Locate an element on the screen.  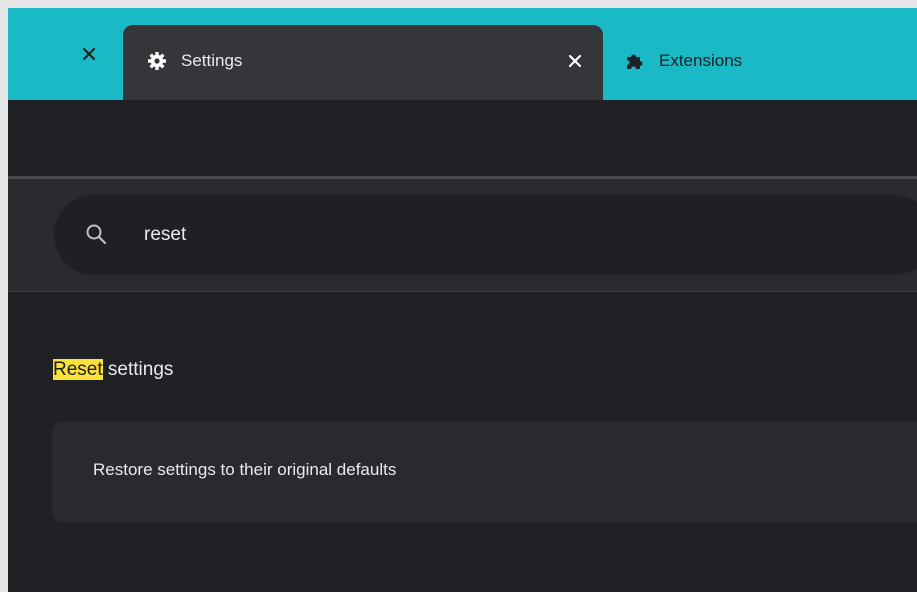
section-title: Reset settings is located at coordinates (113, 370).